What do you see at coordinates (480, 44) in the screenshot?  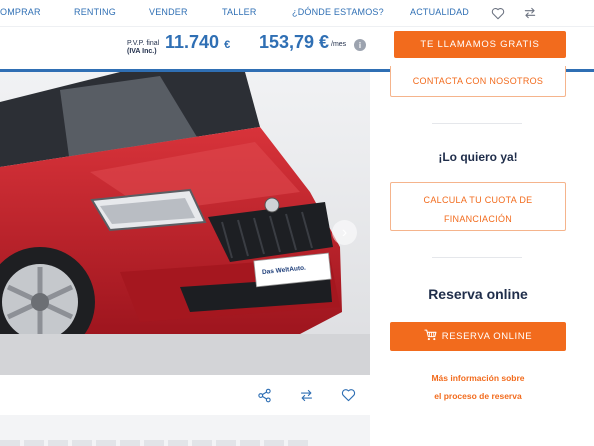 I see `call-me-button: TE LLAMAMOS GRATIS` at bounding box center [480, 44].